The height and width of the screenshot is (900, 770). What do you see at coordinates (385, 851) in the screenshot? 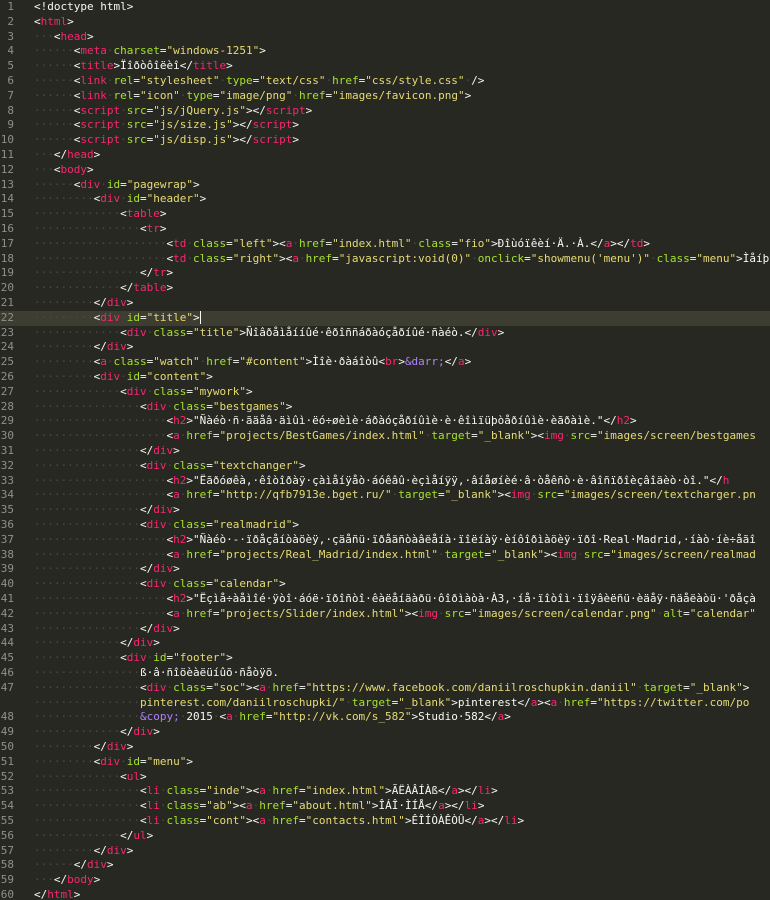
I see `code-line: 57 ·········</div>` at bounding box center [385, 851].